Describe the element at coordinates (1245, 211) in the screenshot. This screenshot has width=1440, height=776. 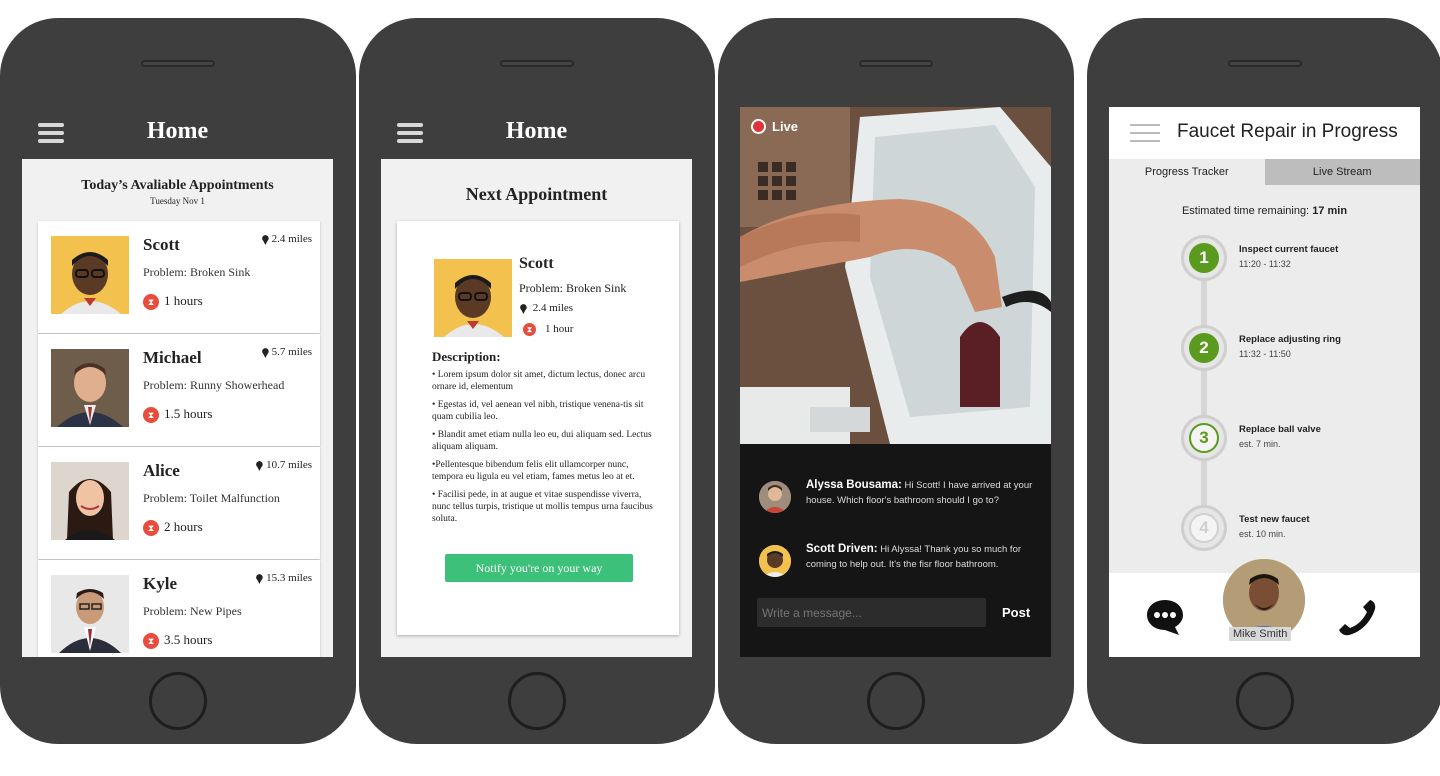
I see `estimate-label: Estimated time remaining:` at that location.